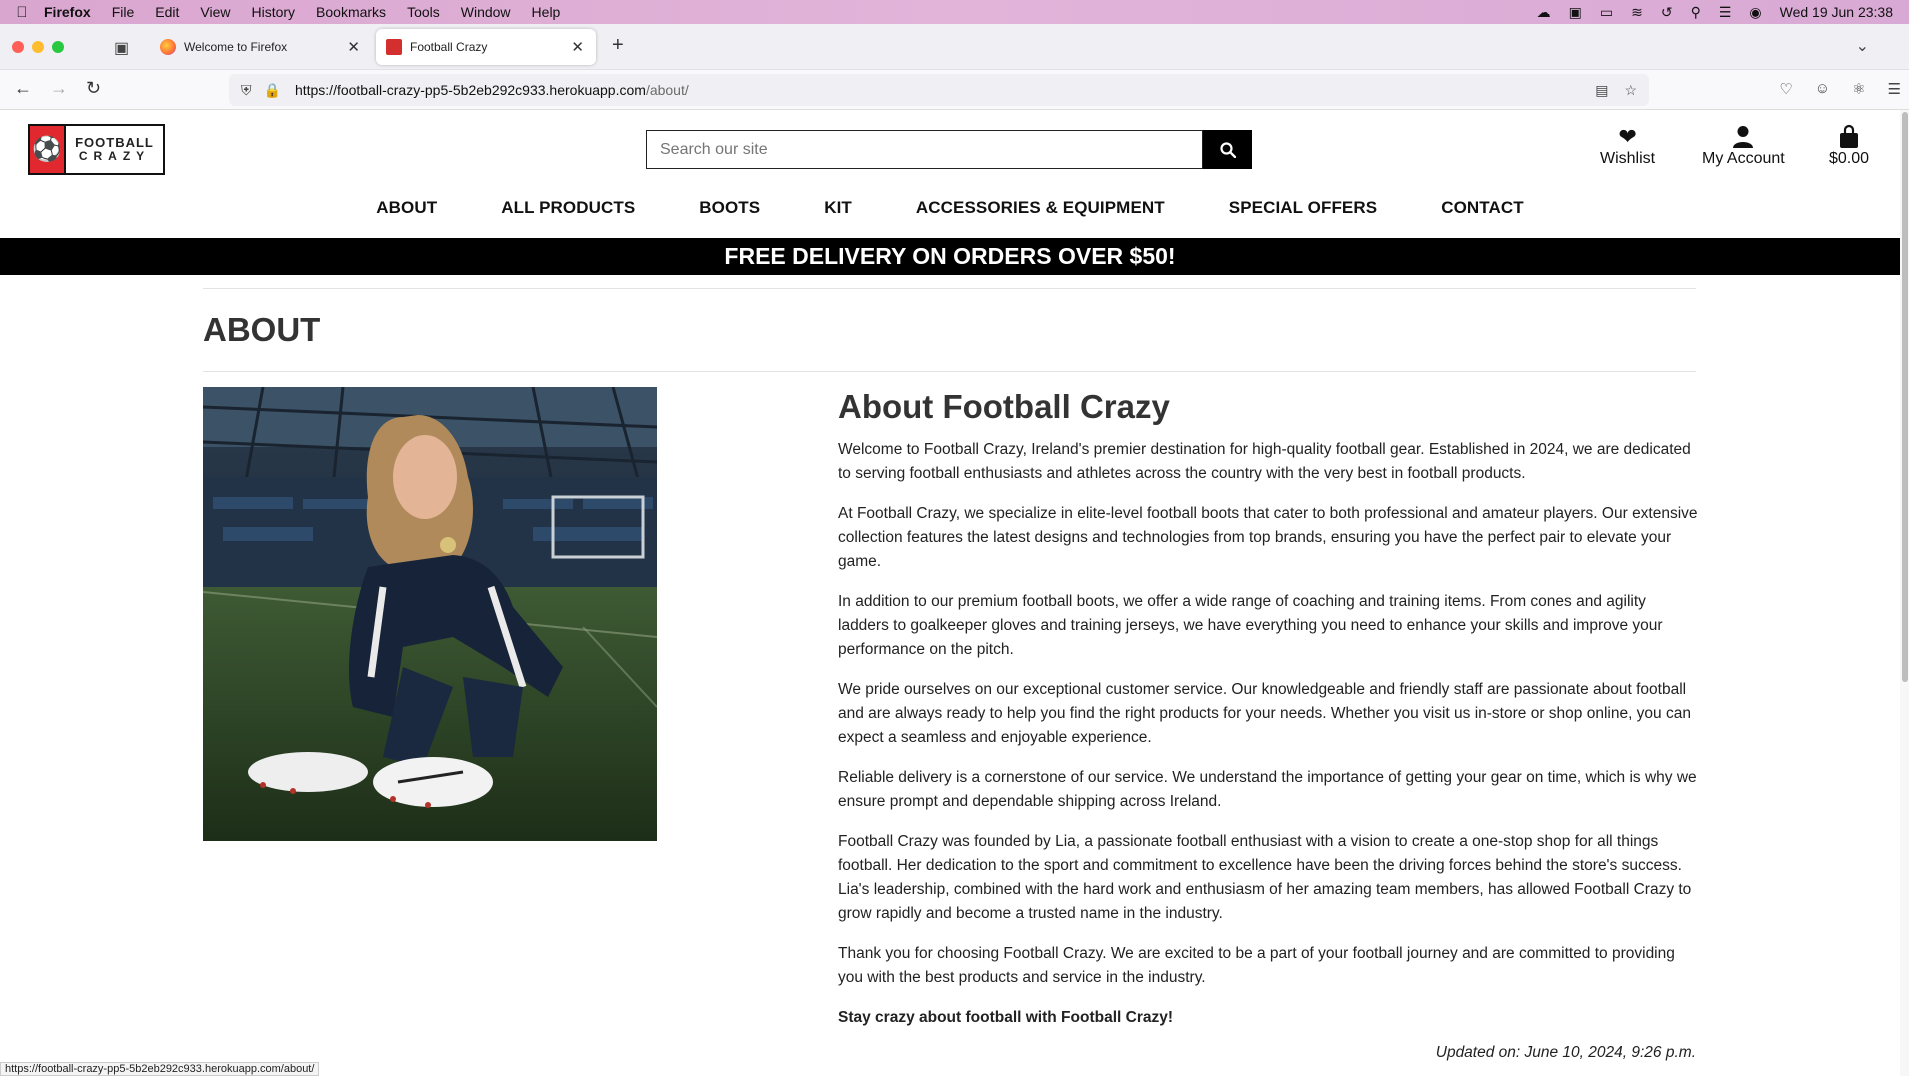 Image resolution: width=1909 pixels, height=1076 pixels. I want to click on back-icon: ←, so click(23, 88).